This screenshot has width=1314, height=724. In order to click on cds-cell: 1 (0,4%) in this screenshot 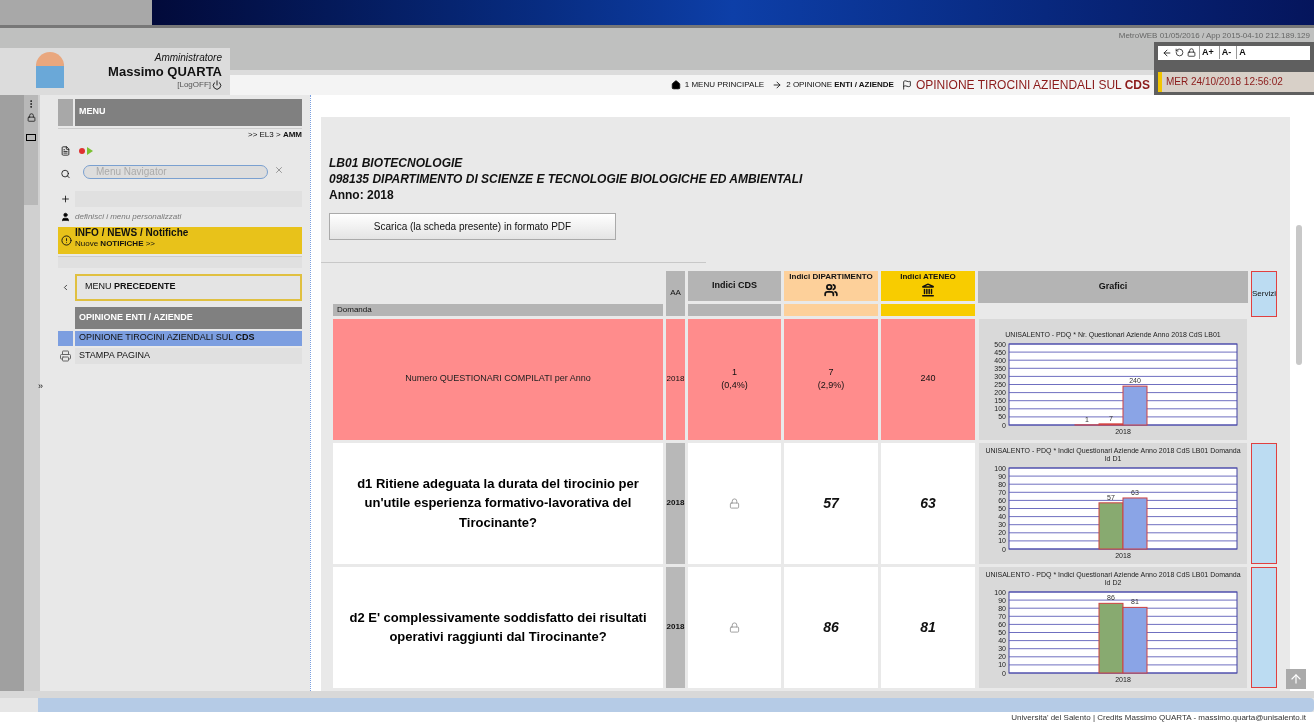, I will do `click(734, 379)`.